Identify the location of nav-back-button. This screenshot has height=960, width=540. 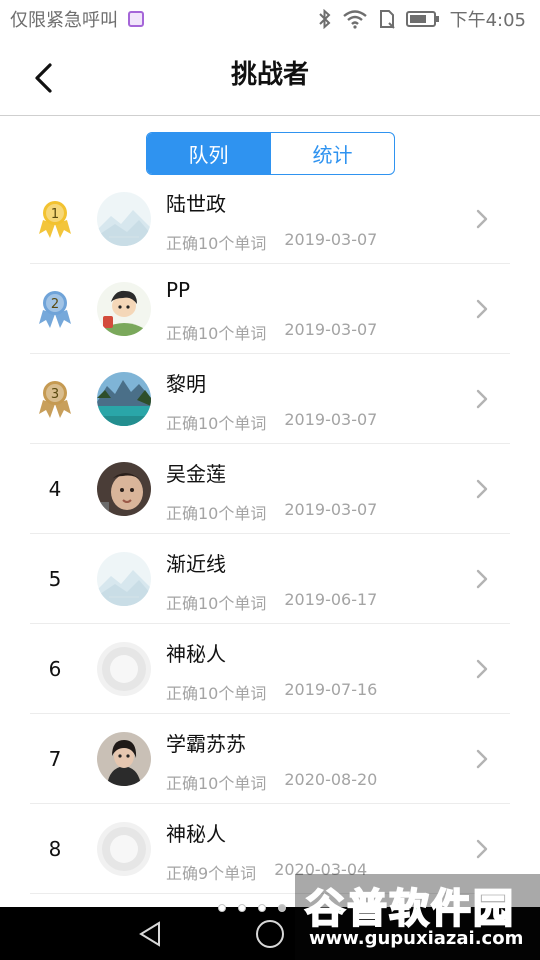
(150, 934).